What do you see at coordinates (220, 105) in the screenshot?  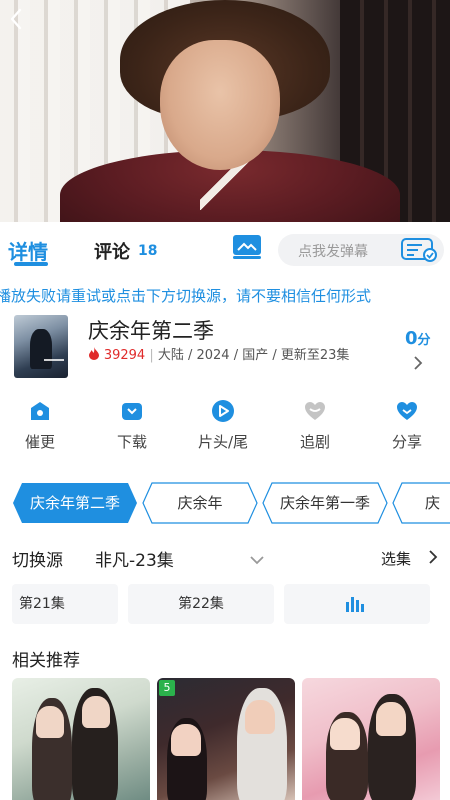 I see `video-frame-face` at bounding box center [220, 105].